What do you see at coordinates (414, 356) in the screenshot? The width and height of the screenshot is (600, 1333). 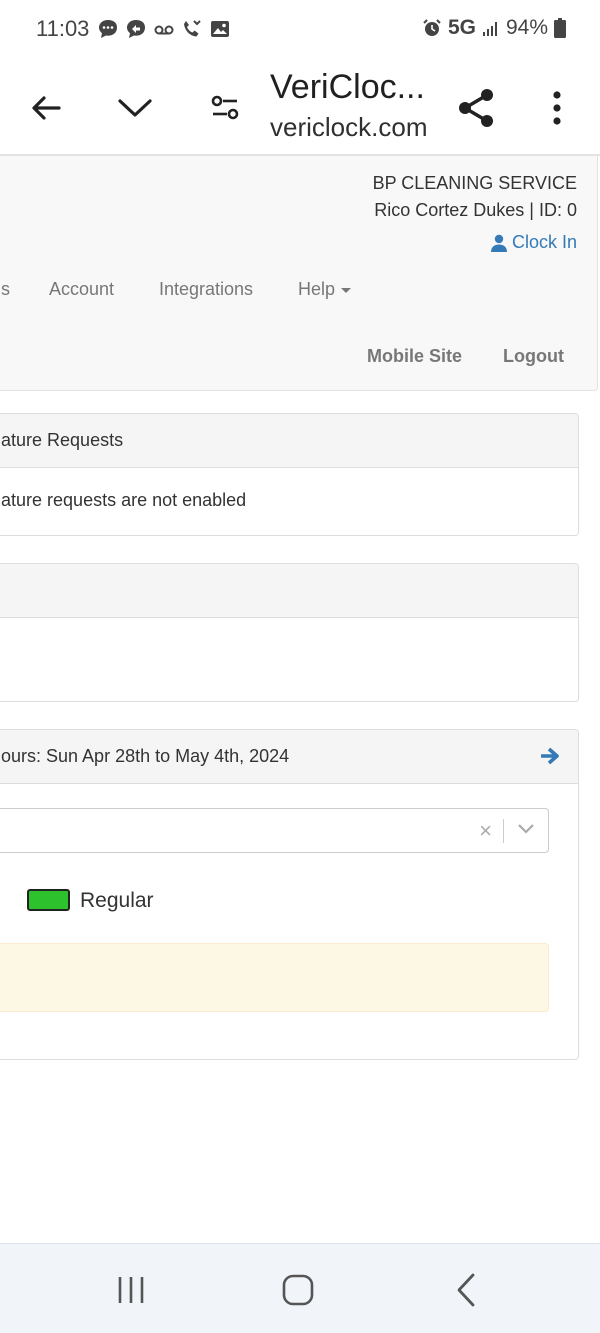 I see `mobile-site-link: Mobile Site` at bounding box center [414, 356].